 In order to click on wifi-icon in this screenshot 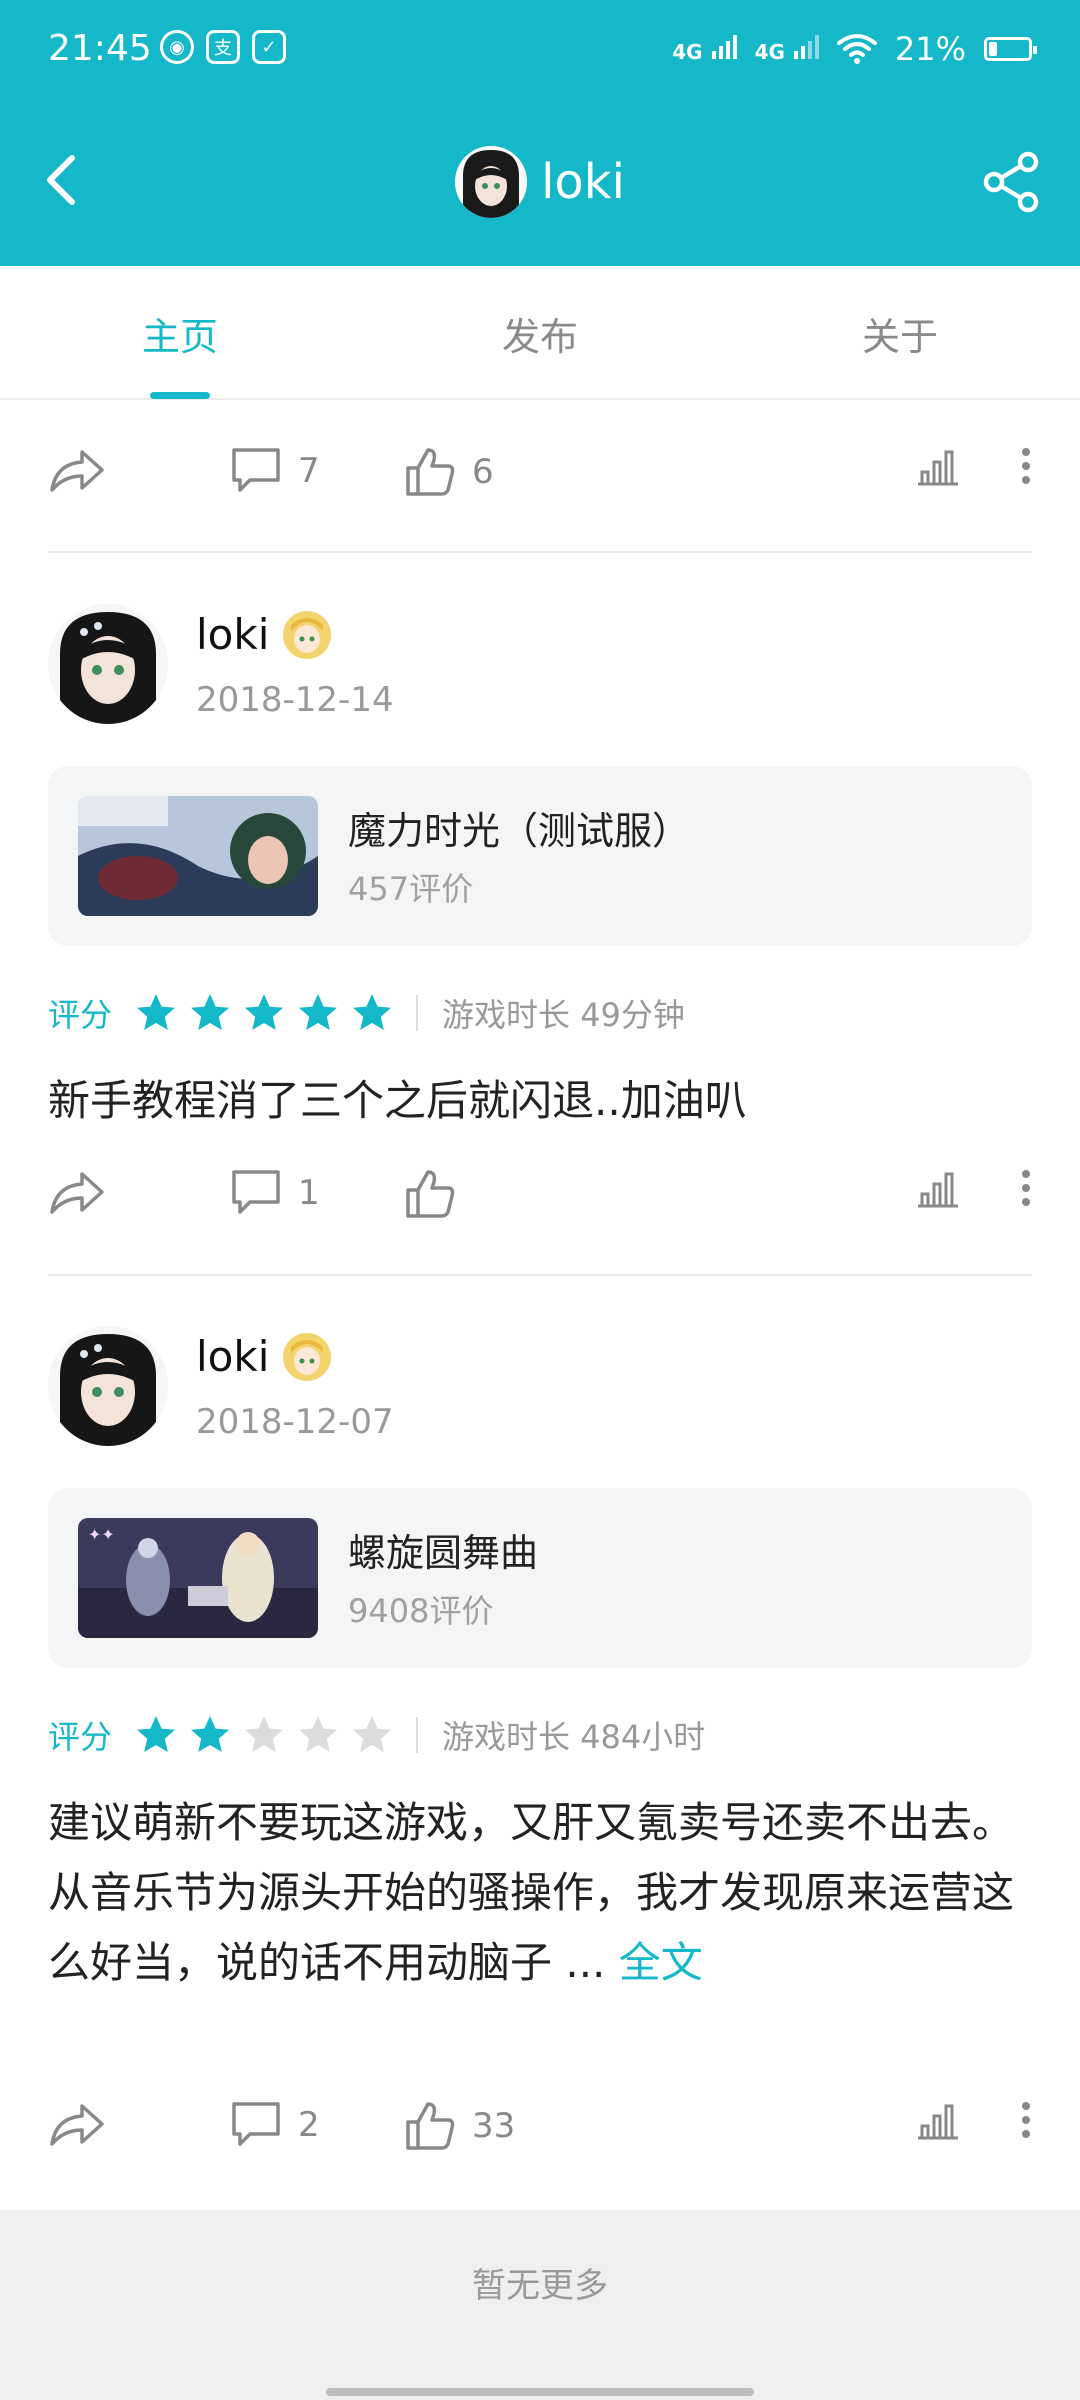, I will do `click(856, 49)`.